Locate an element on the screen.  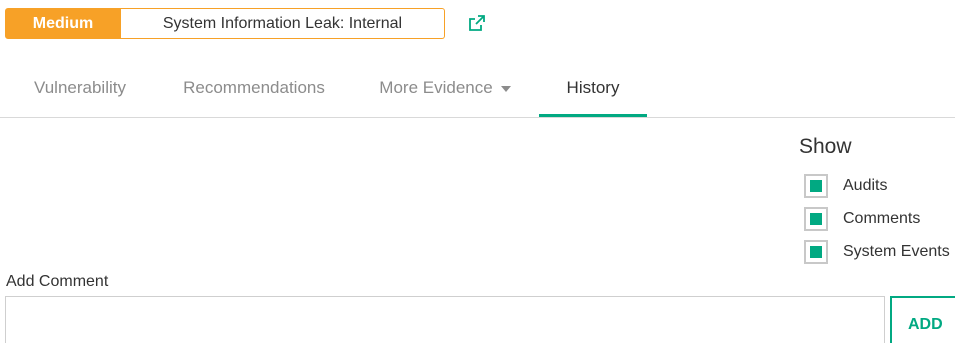
tab-label: Recommendations is located at coordinates (254, 87).